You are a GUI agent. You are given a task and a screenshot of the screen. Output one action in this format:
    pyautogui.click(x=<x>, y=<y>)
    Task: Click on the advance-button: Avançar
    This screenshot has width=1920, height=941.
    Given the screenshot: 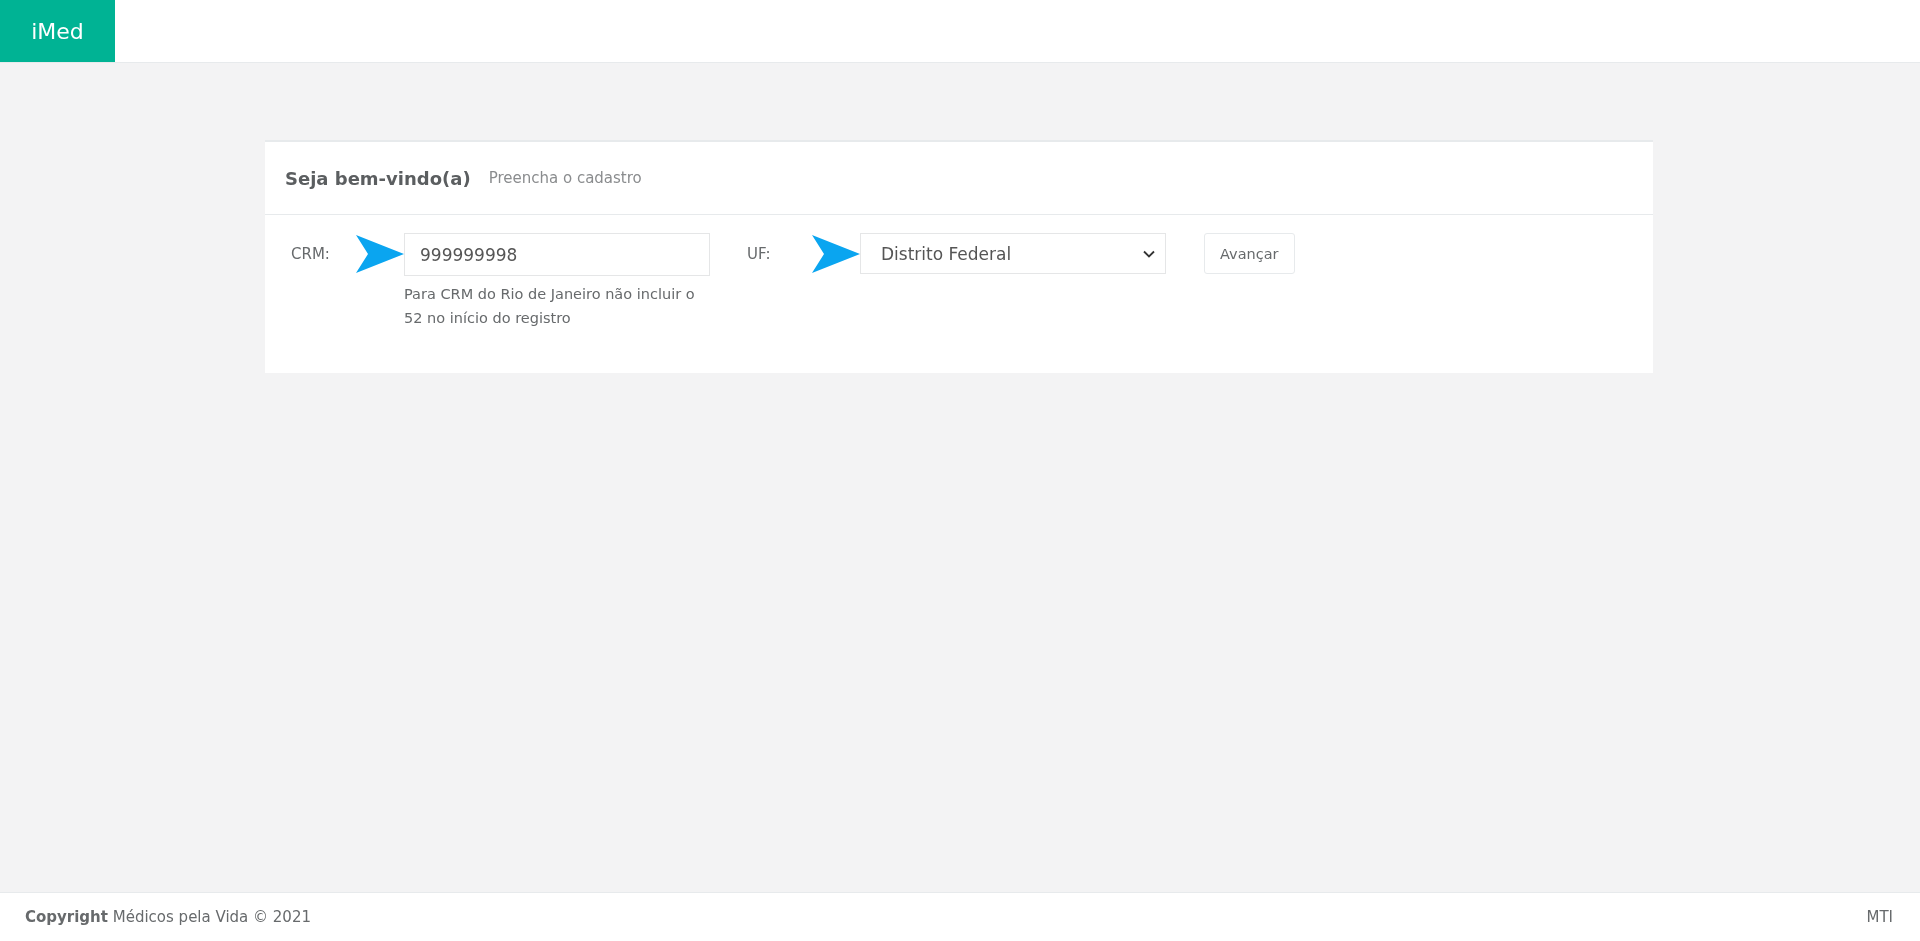 What is the action you would take?
    pyautogui.click(x=1249, y=253)
    